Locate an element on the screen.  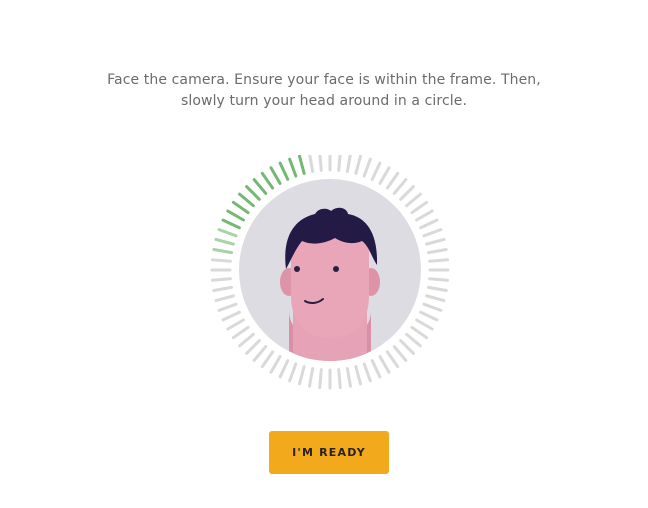
avatar-head is located at coordinates (330, 282).